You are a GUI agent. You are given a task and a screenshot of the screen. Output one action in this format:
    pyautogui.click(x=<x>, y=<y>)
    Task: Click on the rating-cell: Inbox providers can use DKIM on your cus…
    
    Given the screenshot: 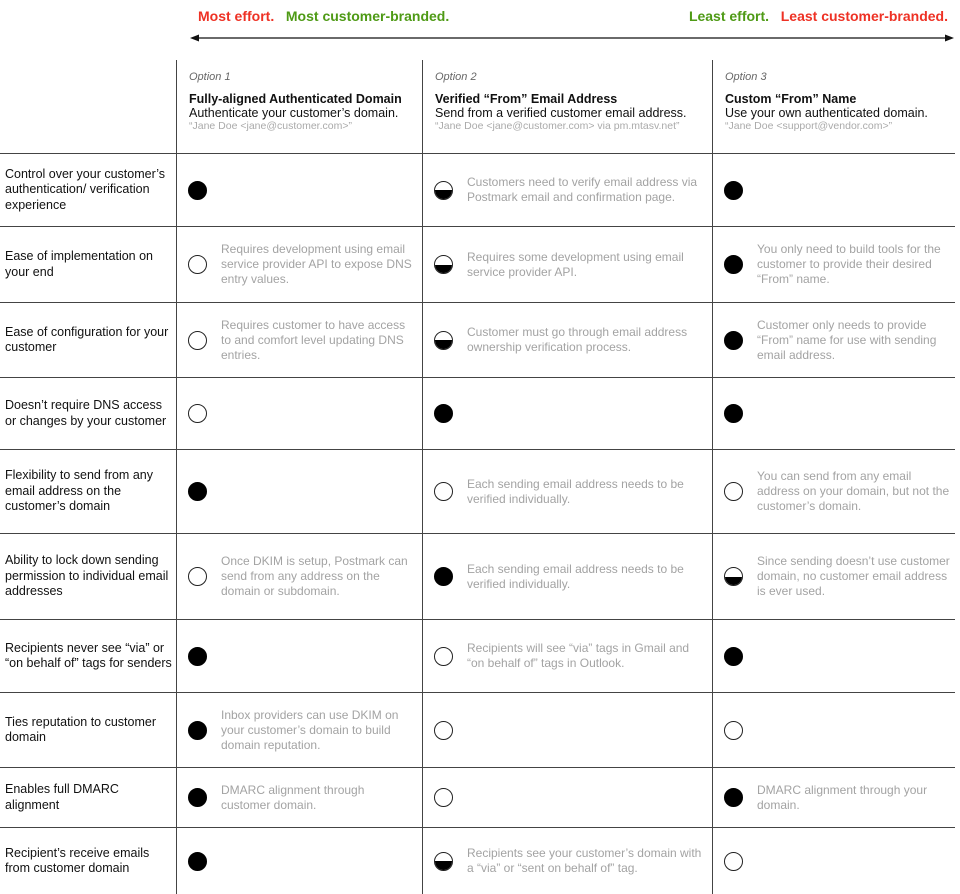 What is the action you would take?
    pyautogui.click(x=297, y=730)
    